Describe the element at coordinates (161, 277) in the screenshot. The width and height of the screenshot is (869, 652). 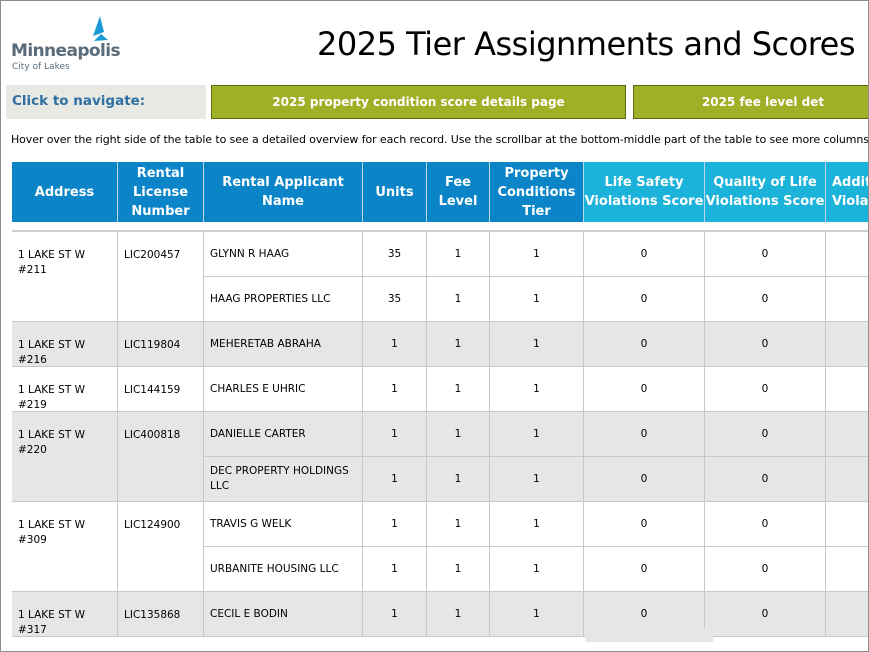
I see `cell-license: LIC200457` at that location.